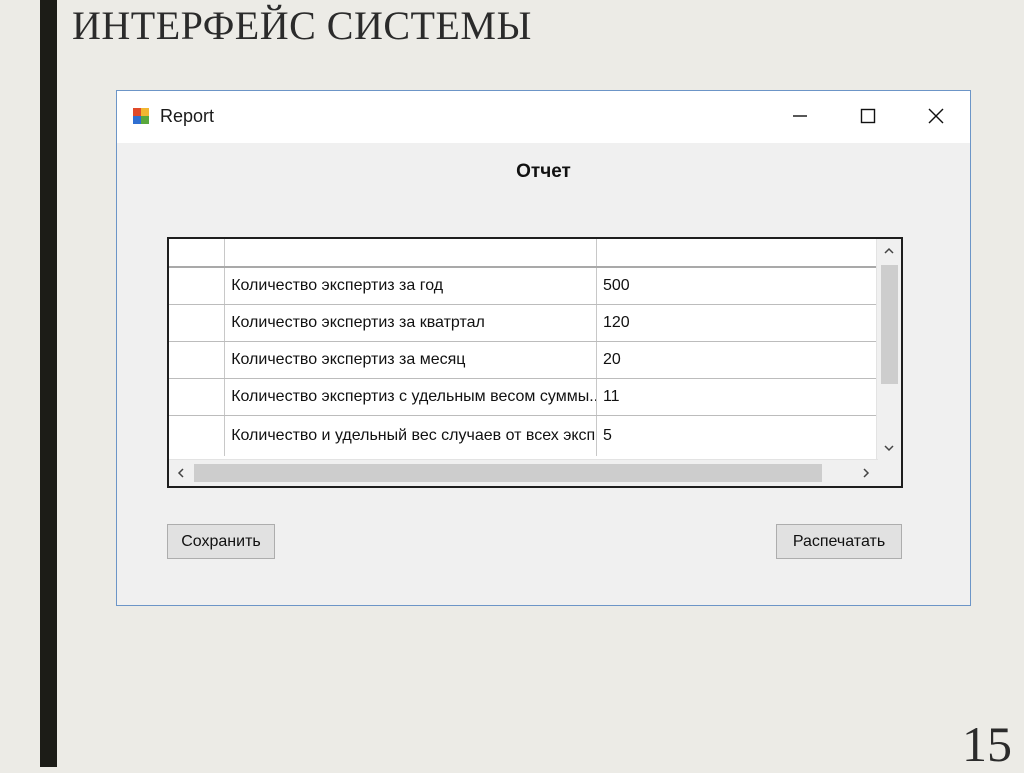 The height and width of the screenshot is (773, 1024). I want to click on row-value-cell: 5, so click(737, 436).